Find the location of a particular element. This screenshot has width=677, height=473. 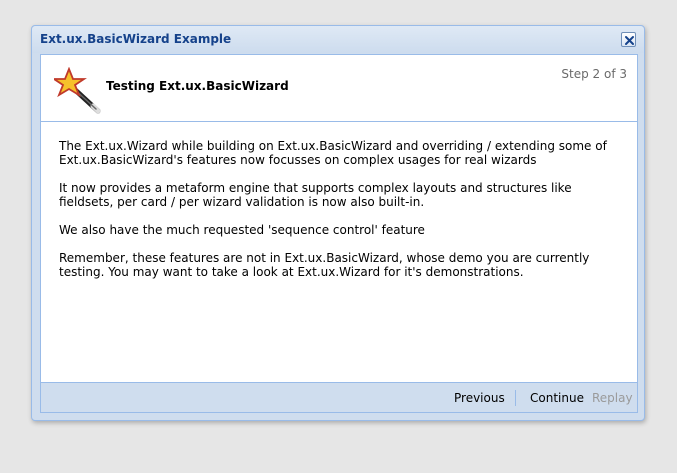

wizard-header-title: Testing Ext.ux.BasicWizard is located at coordinates (197, 86).